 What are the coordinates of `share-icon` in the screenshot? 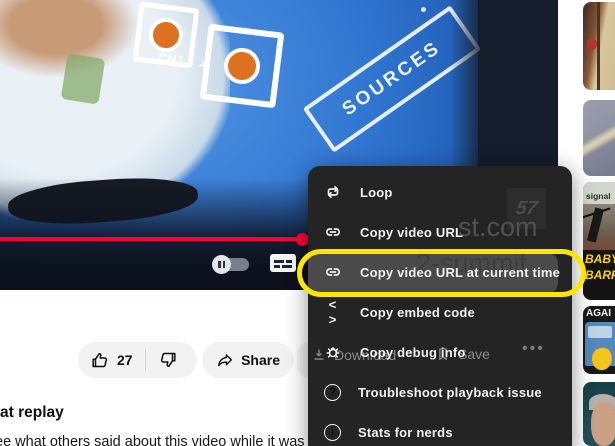 It's located at (225, 360).